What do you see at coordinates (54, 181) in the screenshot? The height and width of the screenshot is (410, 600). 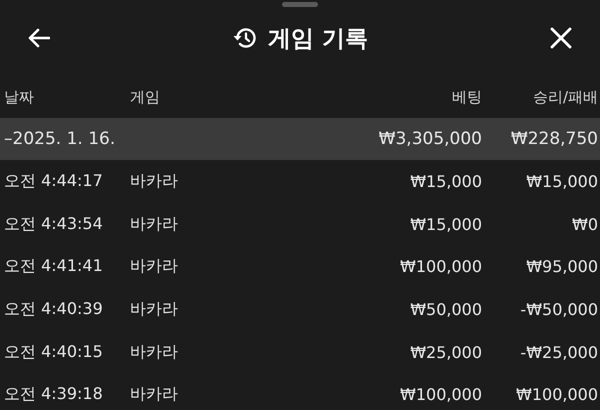 I see `table-cell-text: 오전 4:44:17` at bounding box center [54, 181].